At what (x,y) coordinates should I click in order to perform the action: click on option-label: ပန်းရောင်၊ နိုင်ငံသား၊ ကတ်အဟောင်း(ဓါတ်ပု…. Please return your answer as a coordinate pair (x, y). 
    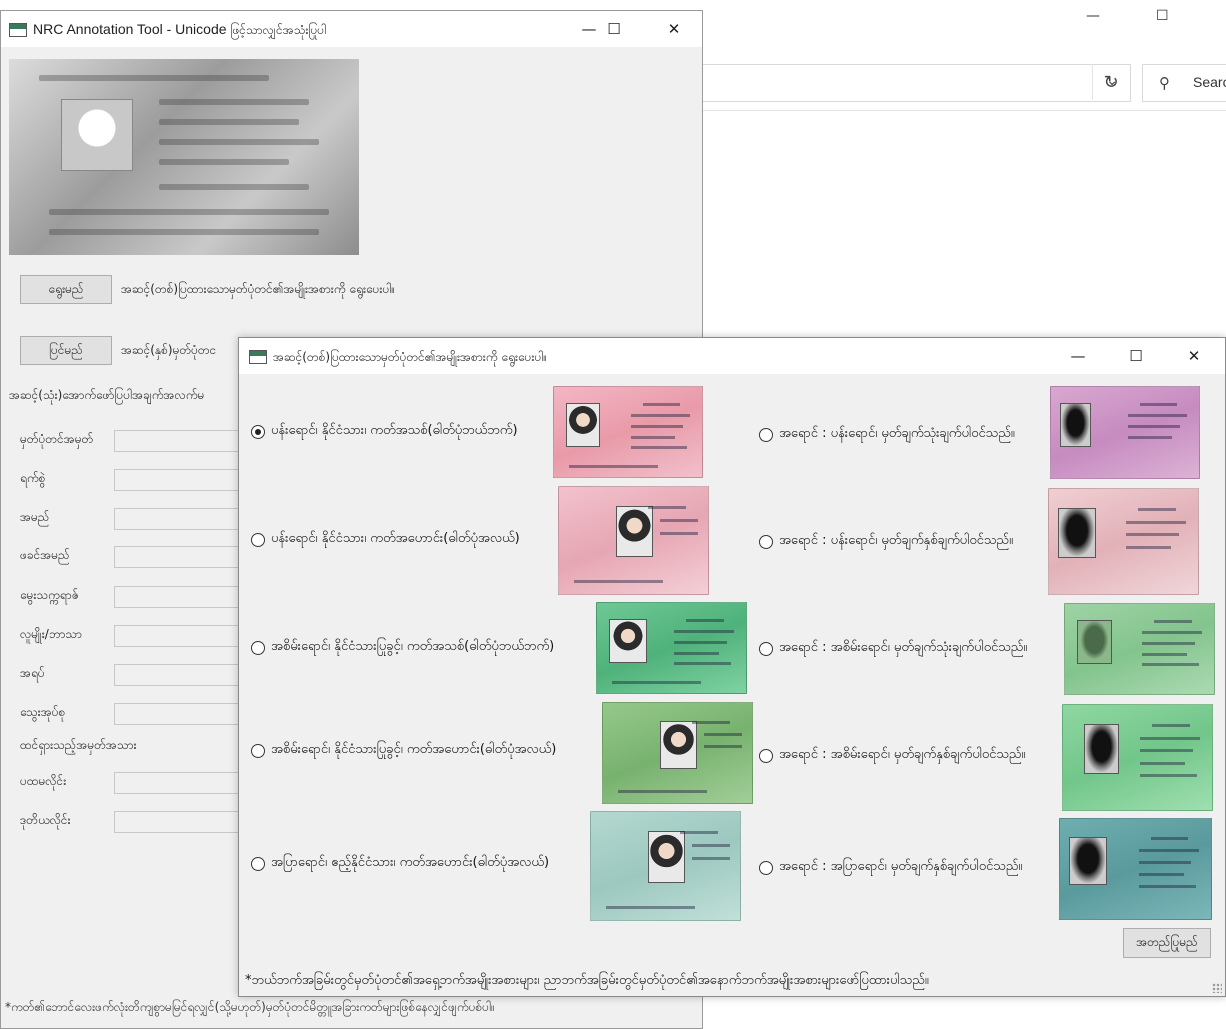
    Looking at the image, I should click on (395, 538).